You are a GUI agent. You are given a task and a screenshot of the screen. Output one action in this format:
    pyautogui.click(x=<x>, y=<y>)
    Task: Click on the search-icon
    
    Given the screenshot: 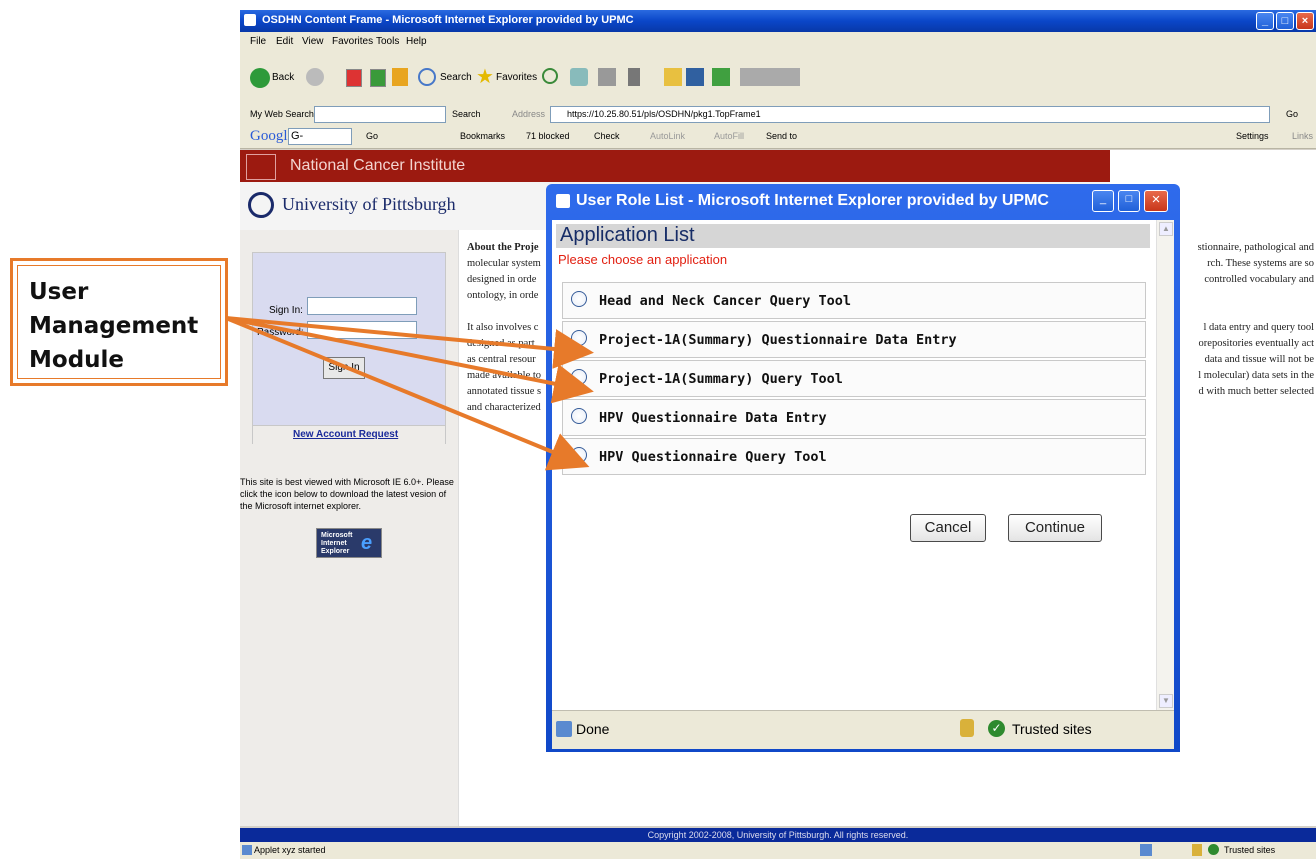 What is the action you would take?
    pyautogui.click(x=427, y=77)
    